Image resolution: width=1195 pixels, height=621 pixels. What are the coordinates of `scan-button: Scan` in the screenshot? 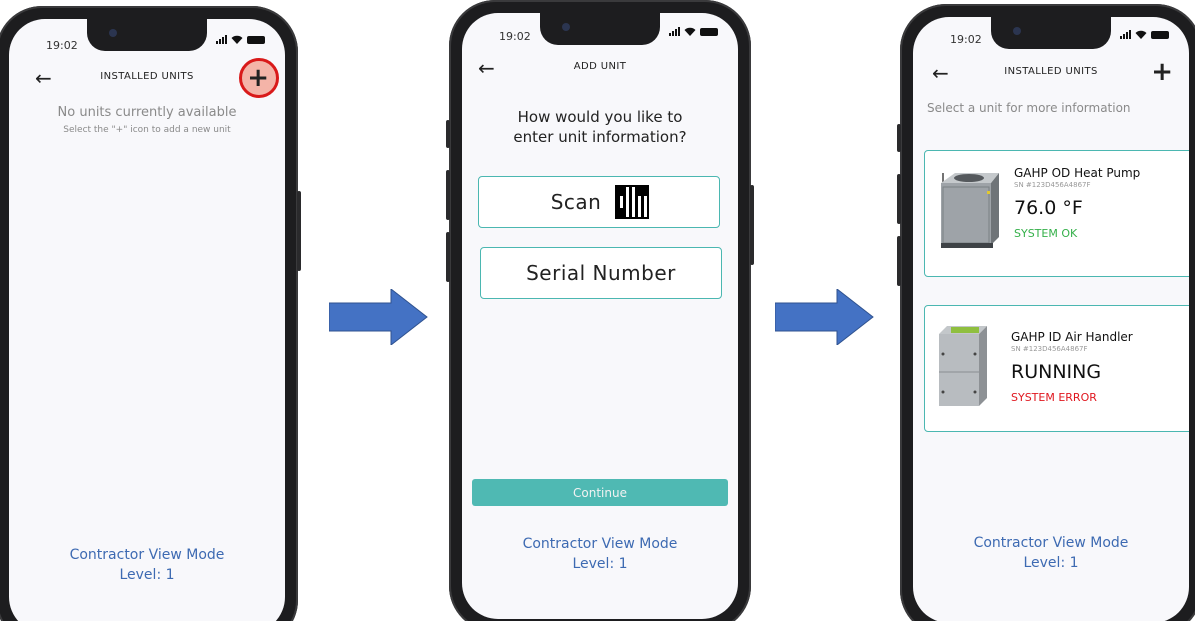 It's located at (599, 202).